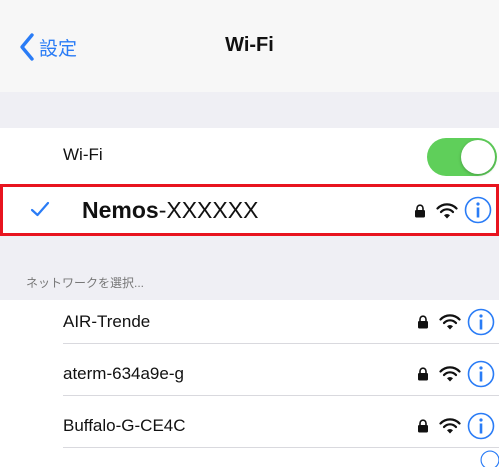 This screenshot has width=499, height=467. I want to click on connected-network-row: Nemos-XXXXXX, so click(249, 210).